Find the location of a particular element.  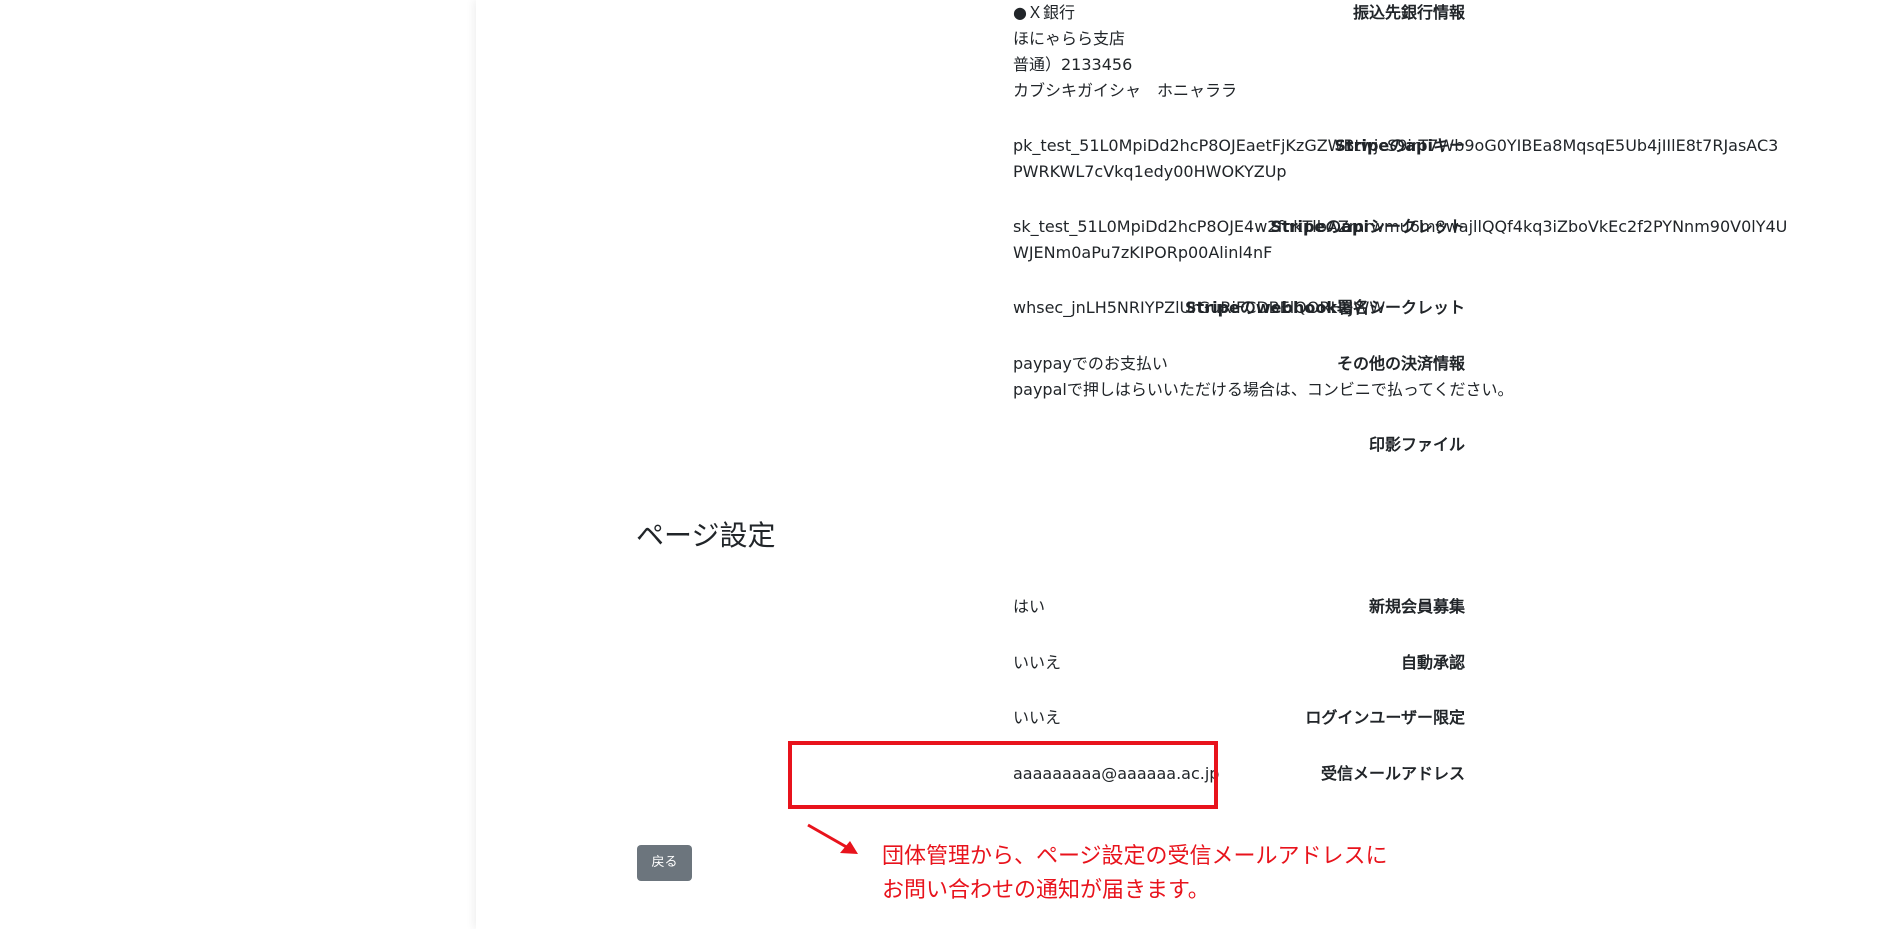

auto-approve-value: いいえ is located at coordinates (1037, 662).